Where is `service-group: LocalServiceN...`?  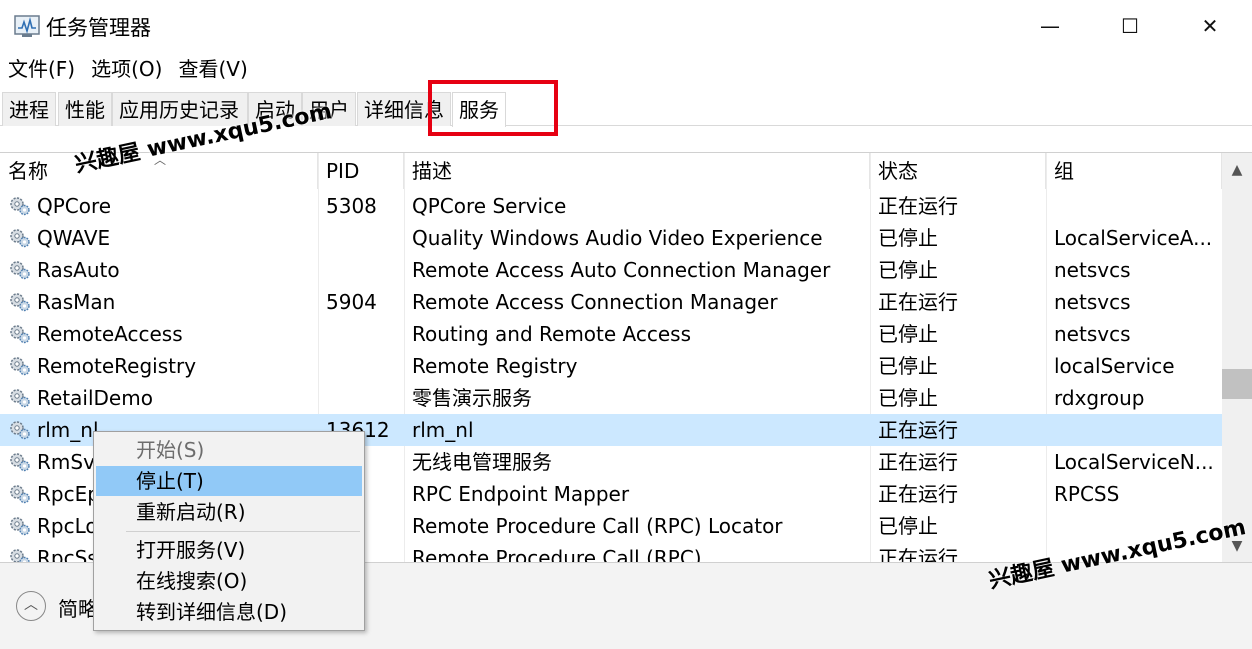 service-group: LocalServiceN... is located at coordinates (1134, 462).